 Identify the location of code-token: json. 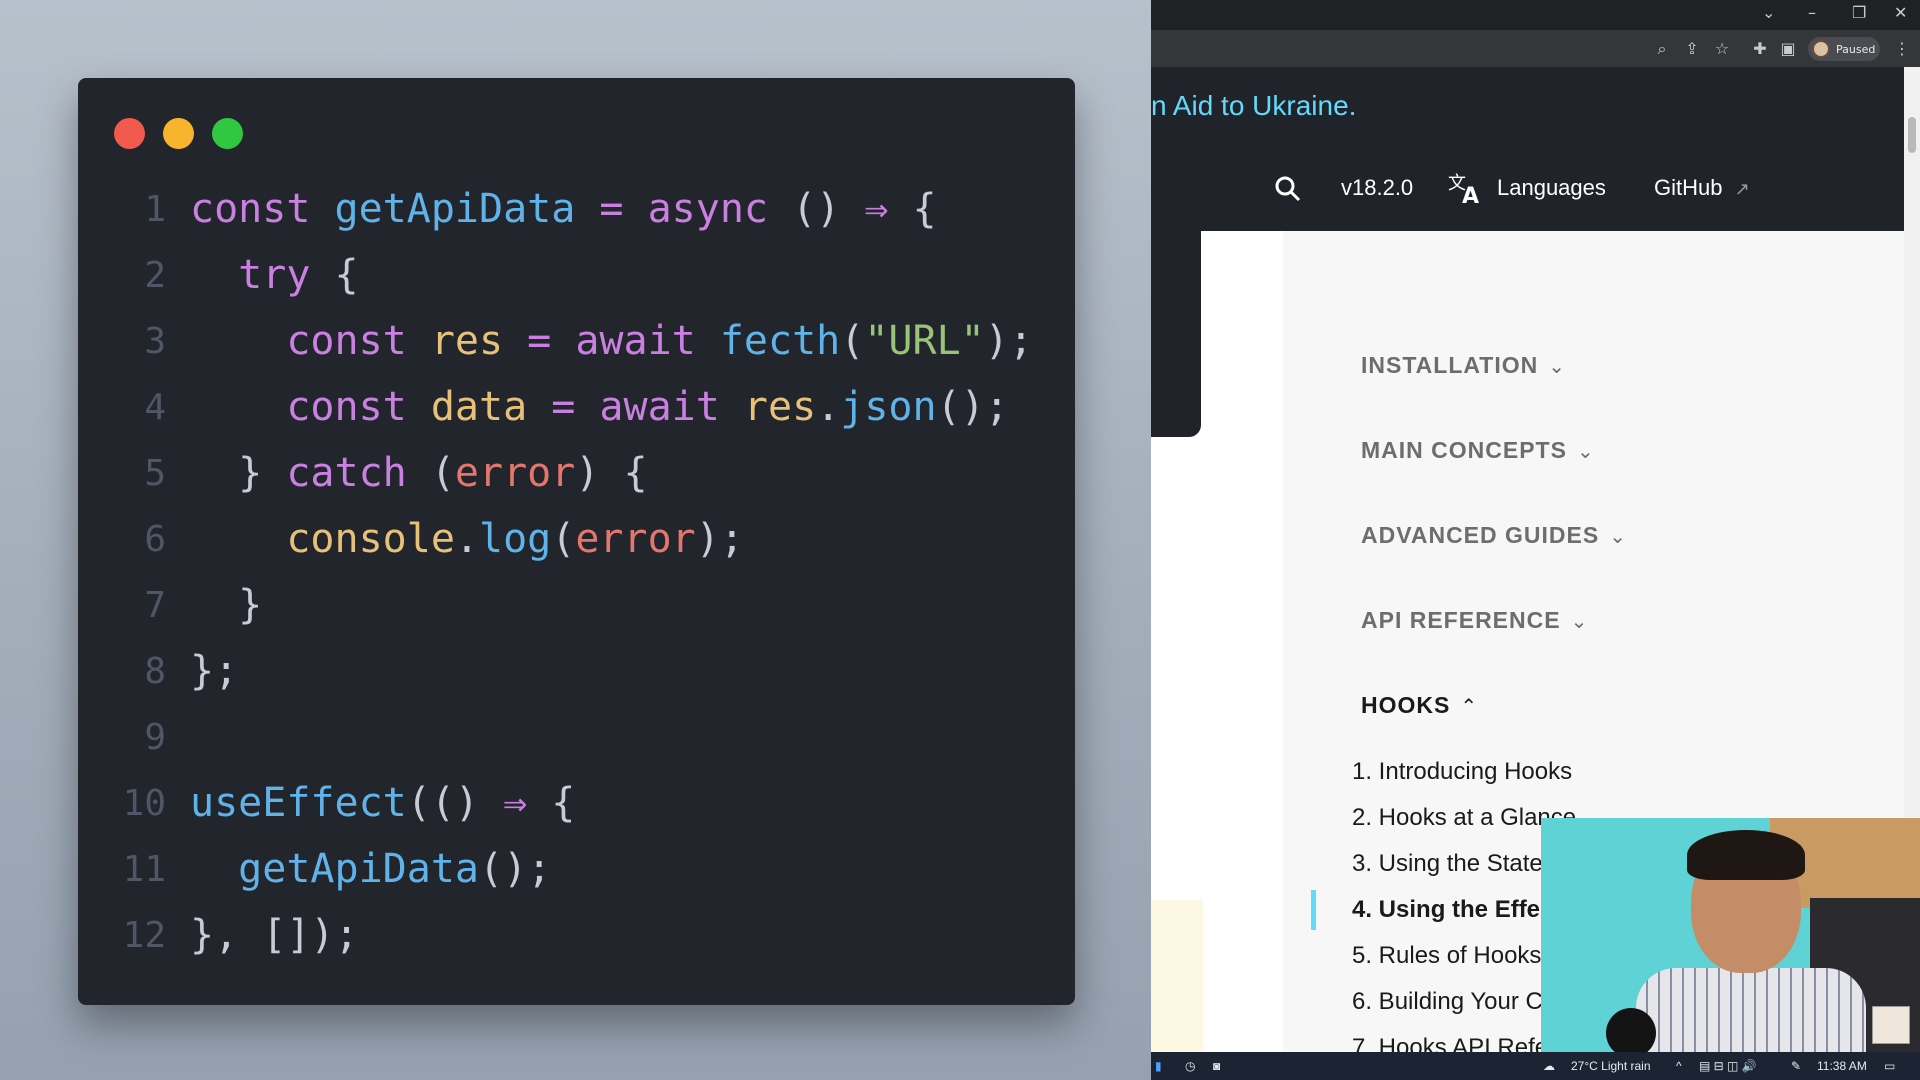
(888, 407).